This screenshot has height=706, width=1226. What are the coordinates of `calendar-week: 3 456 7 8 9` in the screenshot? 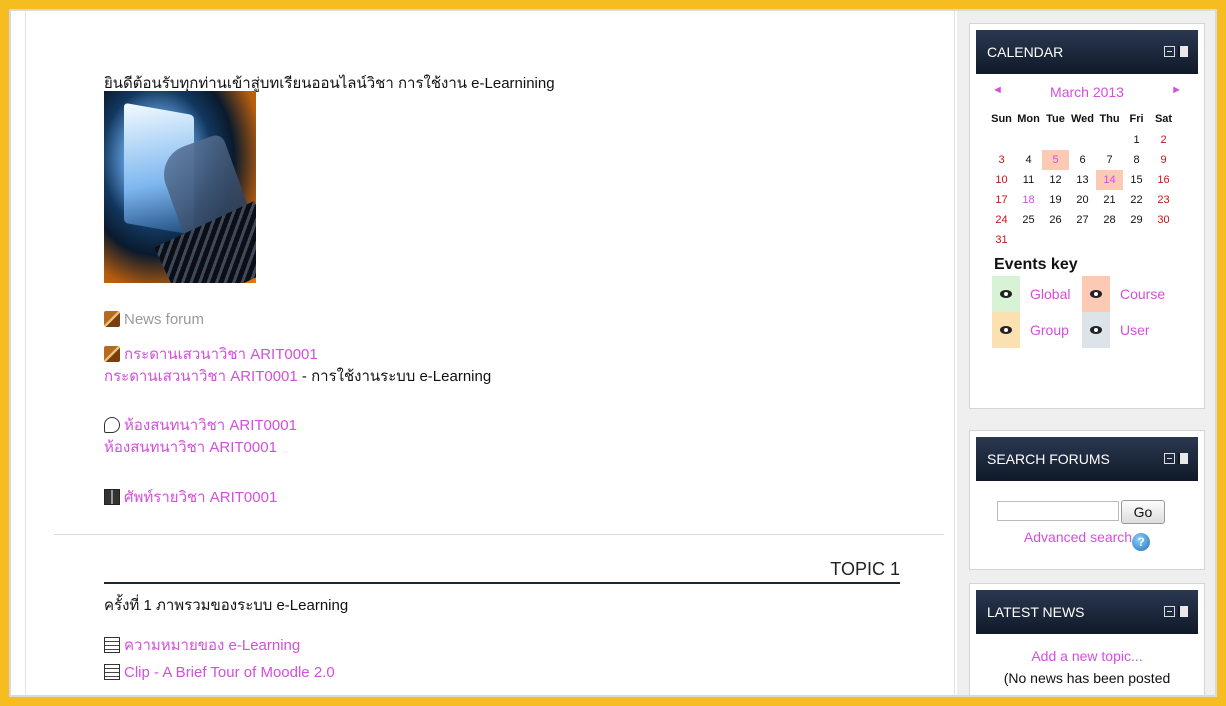 It's located at (1082, 160).